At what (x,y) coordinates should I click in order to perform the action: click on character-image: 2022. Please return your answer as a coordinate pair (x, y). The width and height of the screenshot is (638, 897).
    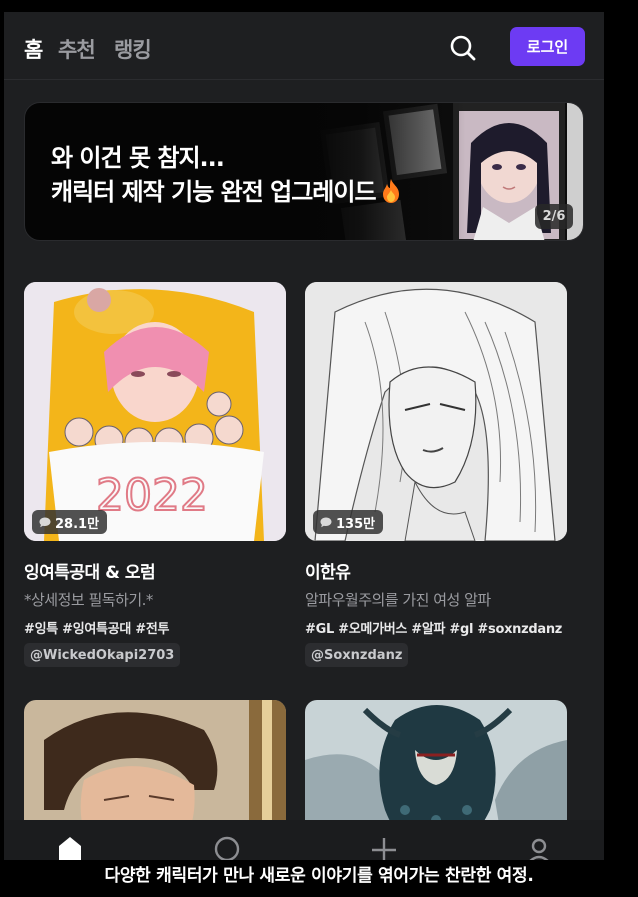
    Looking at the image, I should click on (155, 411).